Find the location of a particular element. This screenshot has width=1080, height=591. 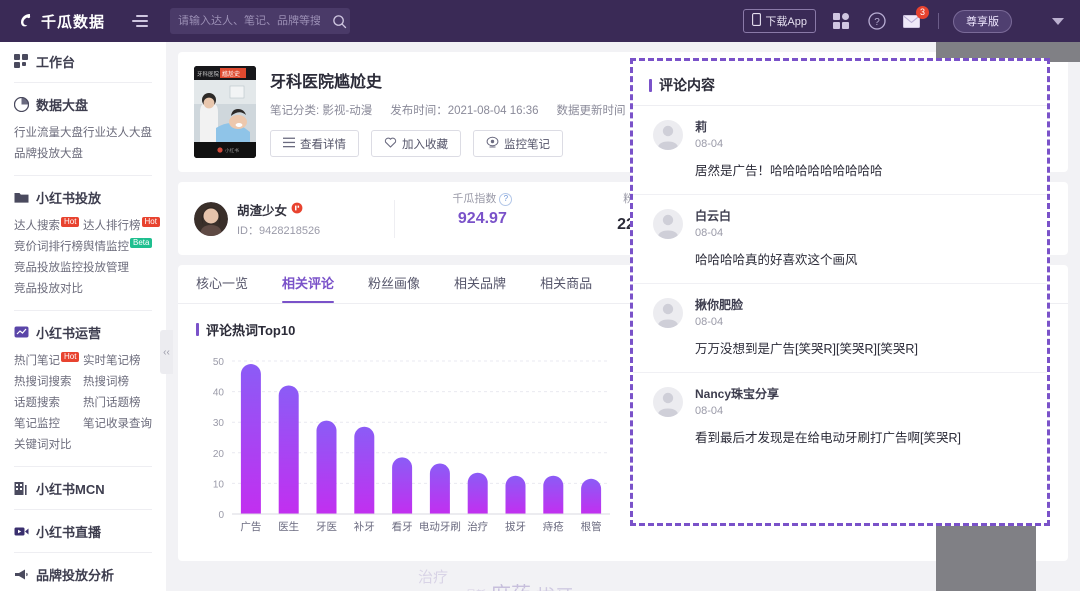

sidebar-link: 话题搜索 is located at coordinates (48, 403).